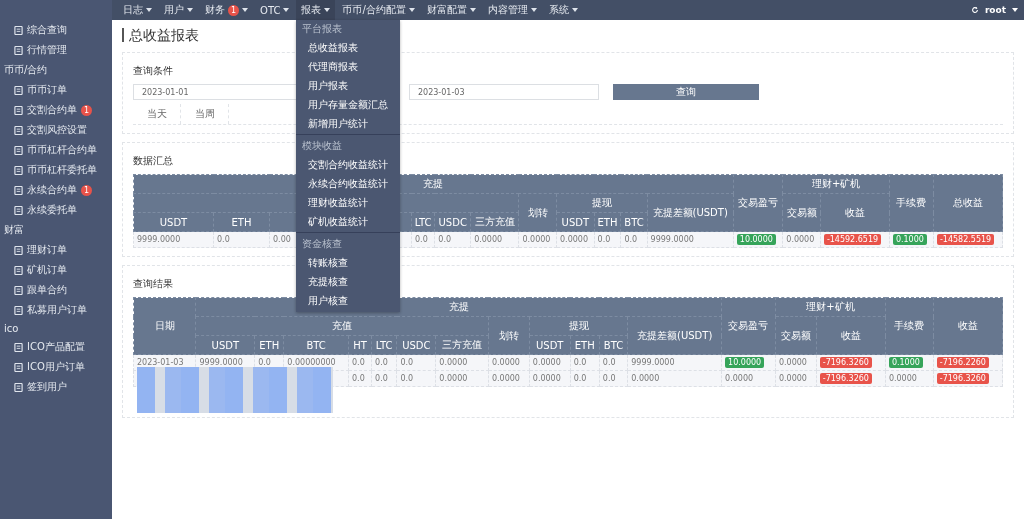 Image resolution: width=1024 pixels, height=519 pixels. What do you see at coordinates (311, 362) in the screenshot?
I see `table-cell: 0.00000000` at bounding box center [311, 362].